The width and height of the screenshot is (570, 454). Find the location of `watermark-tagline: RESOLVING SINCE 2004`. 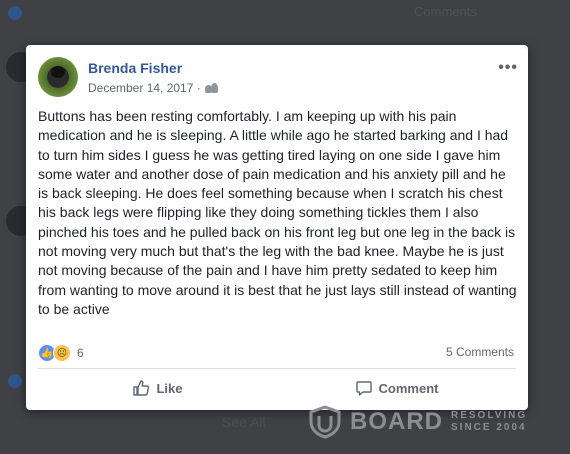

watermark-tagline: RESOLVING SINCE 2004 is located at coordinates (489, 422).